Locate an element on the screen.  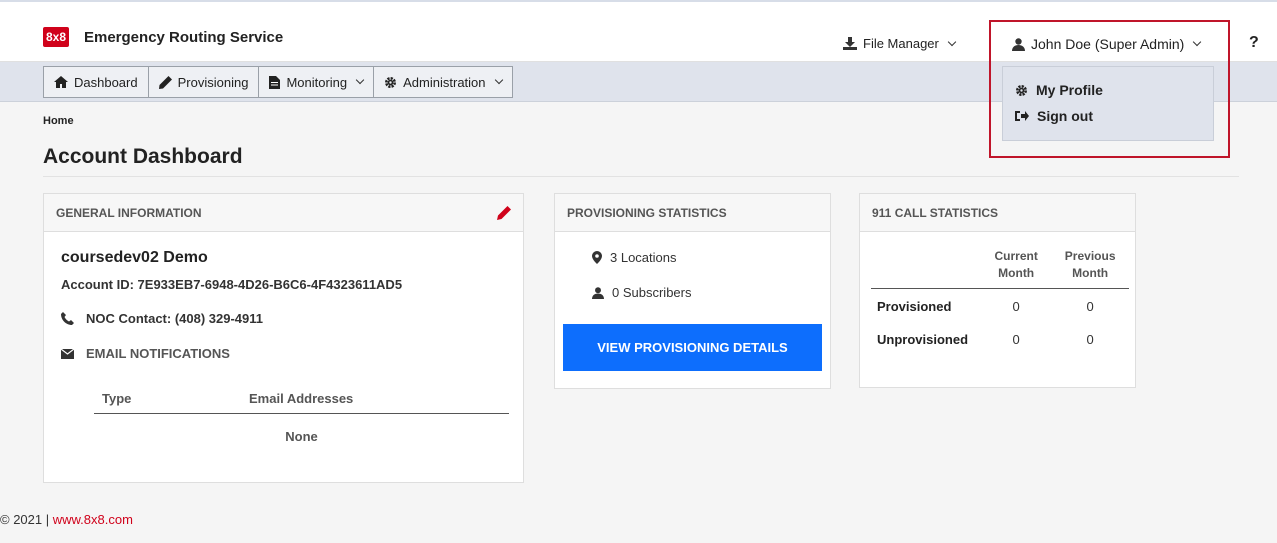
nav-tab-label: Administration is located at coordinates (444, 82).